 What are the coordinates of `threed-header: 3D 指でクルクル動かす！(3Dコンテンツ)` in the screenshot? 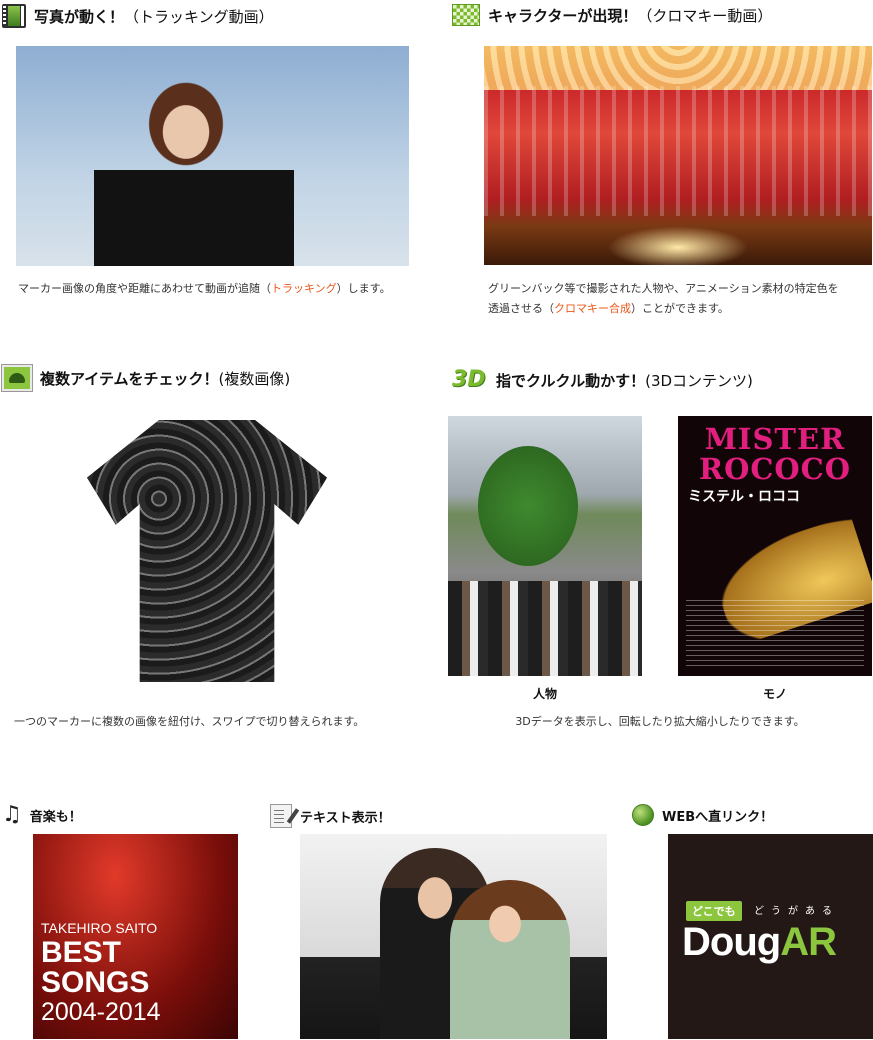 It's located at (602, 380).